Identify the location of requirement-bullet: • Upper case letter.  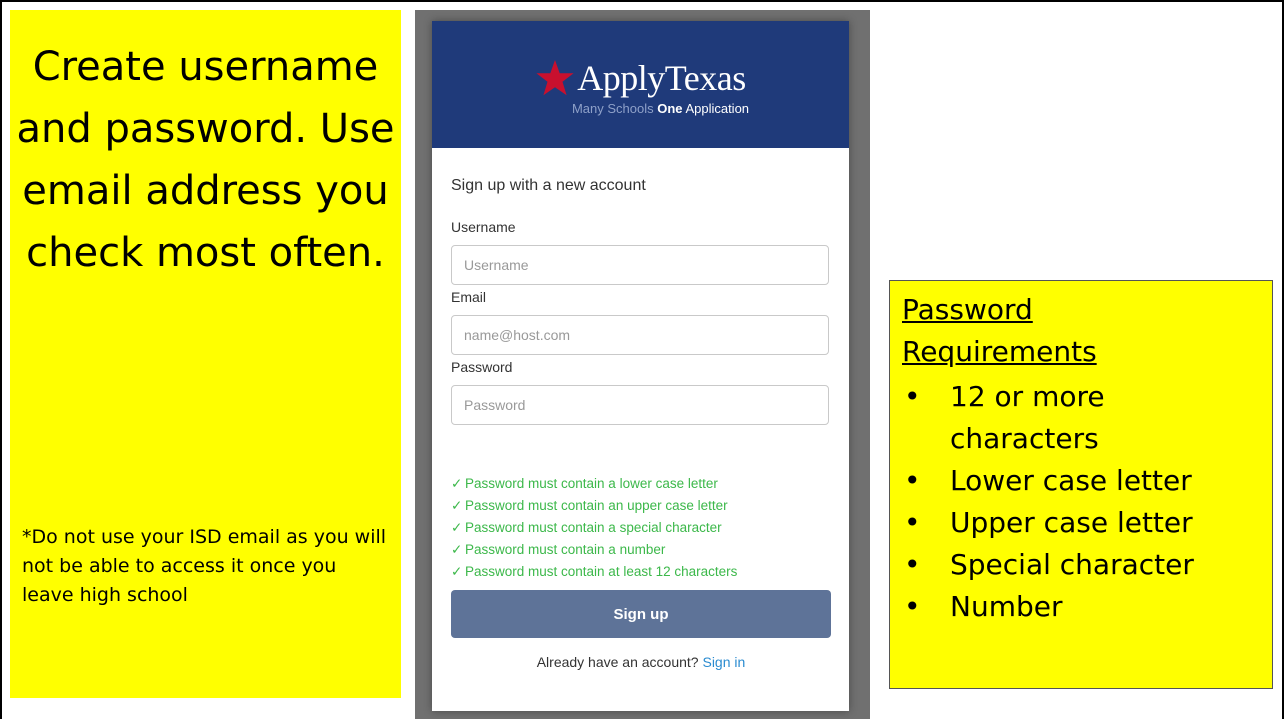
(1082, 523).